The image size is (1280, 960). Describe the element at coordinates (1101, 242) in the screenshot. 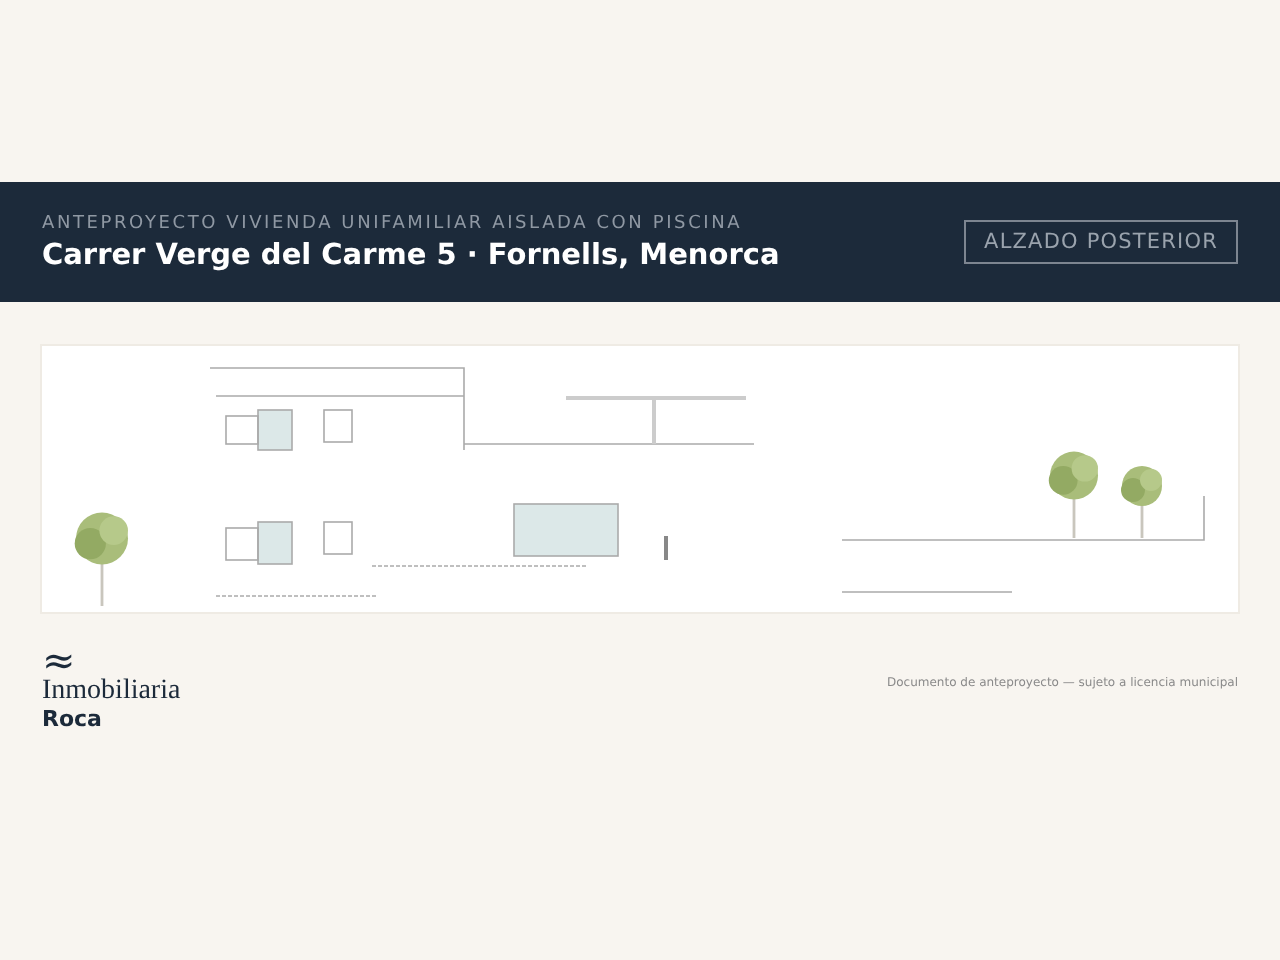

I see `drawing-label: ALZADO POSTERIOR` at that location.